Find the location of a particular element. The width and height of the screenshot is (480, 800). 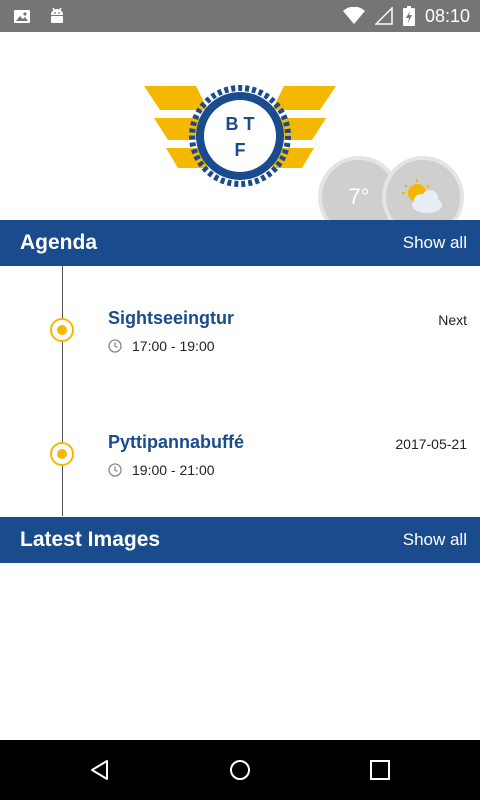

temperature-value: 7° is located at coordinates (359, 196).